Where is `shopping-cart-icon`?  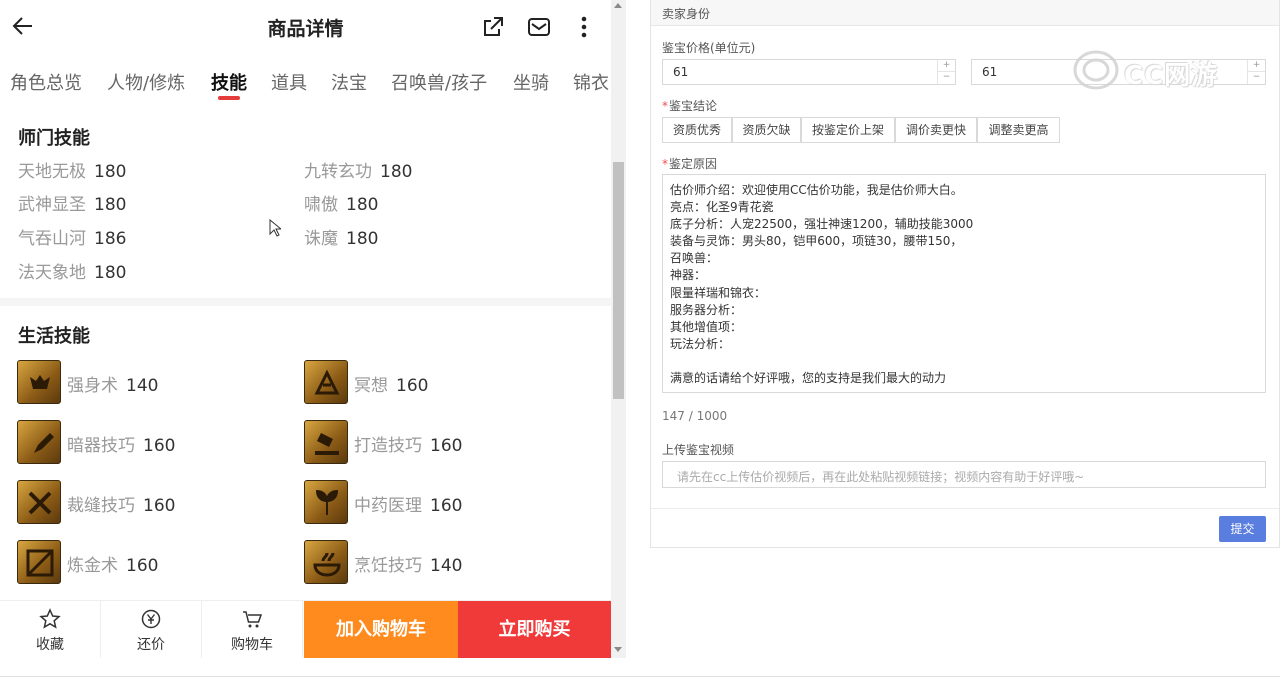
shopping-cart-icon is located at coordinates (253, 619).